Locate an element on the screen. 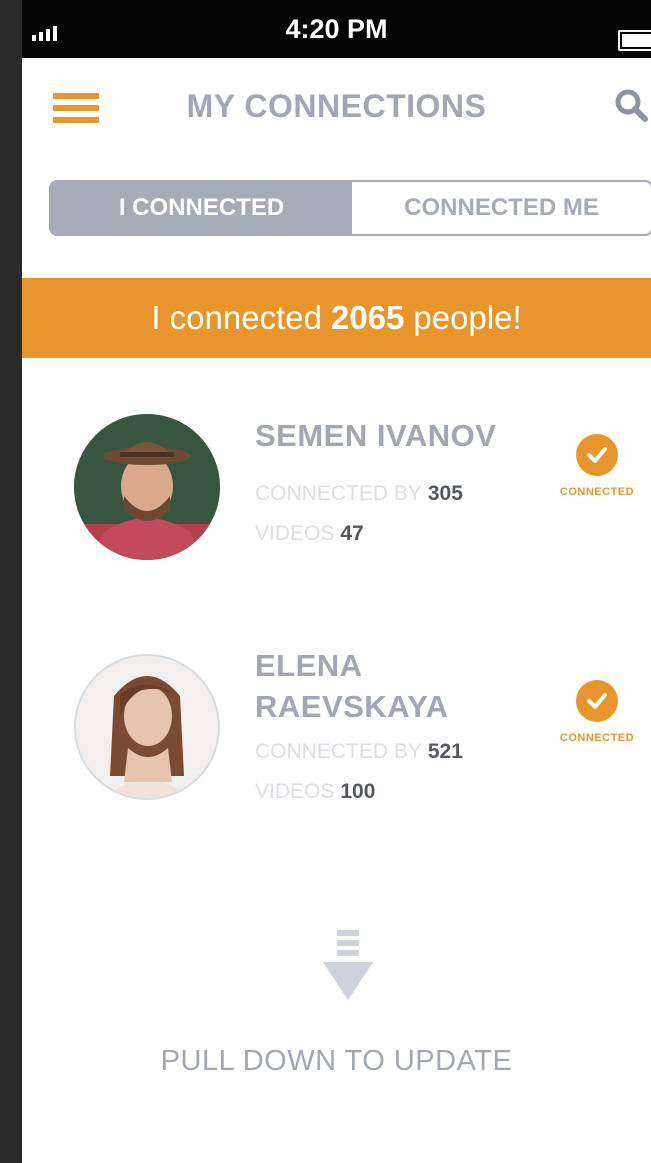 The height and width of the screenshot is (1163, 651). search-icon is located at coordinates (631, 105).